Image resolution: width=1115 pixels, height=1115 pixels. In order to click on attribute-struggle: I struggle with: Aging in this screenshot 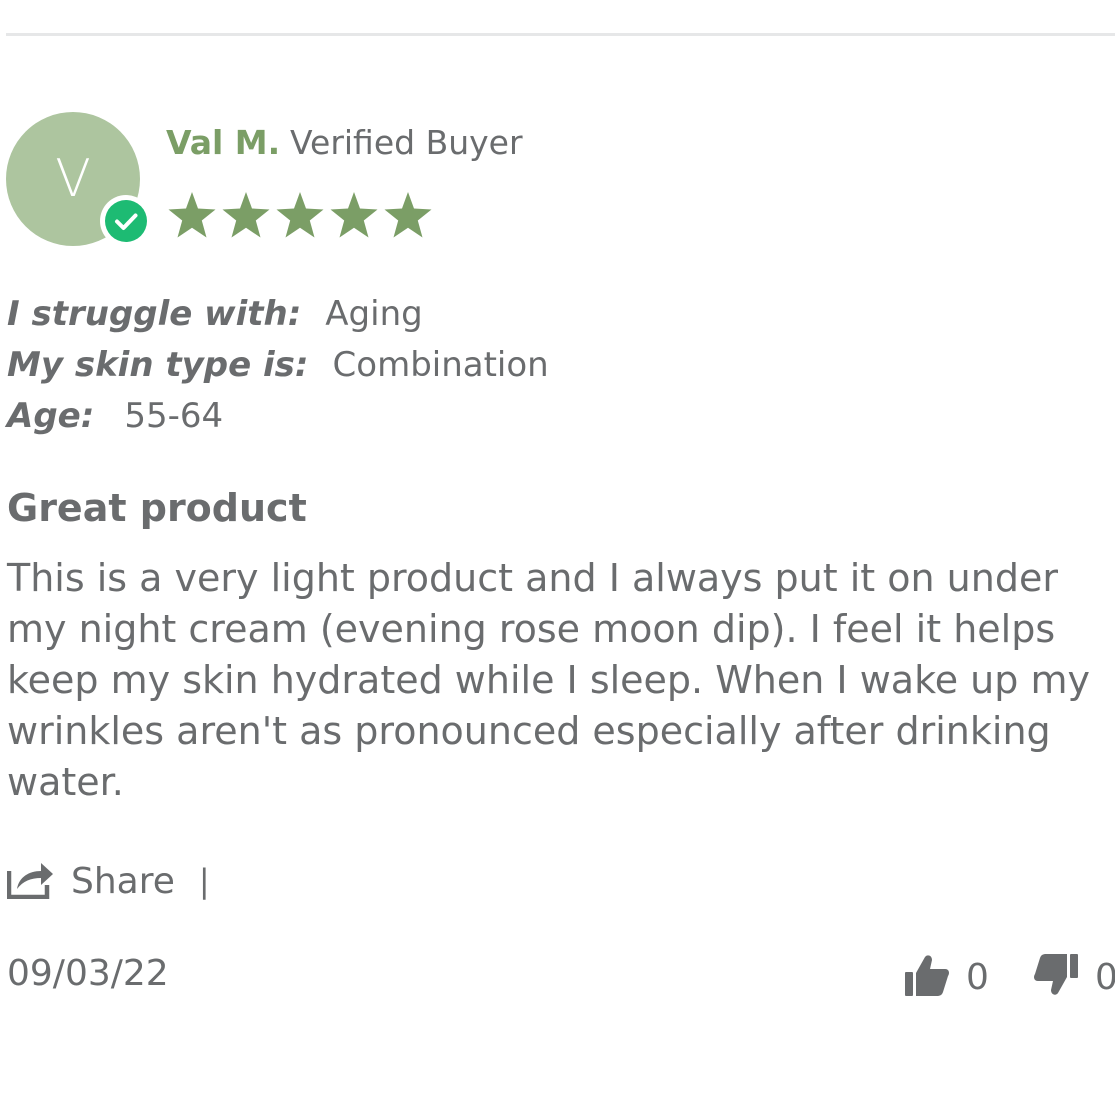, I will do `click(215, 314)`.